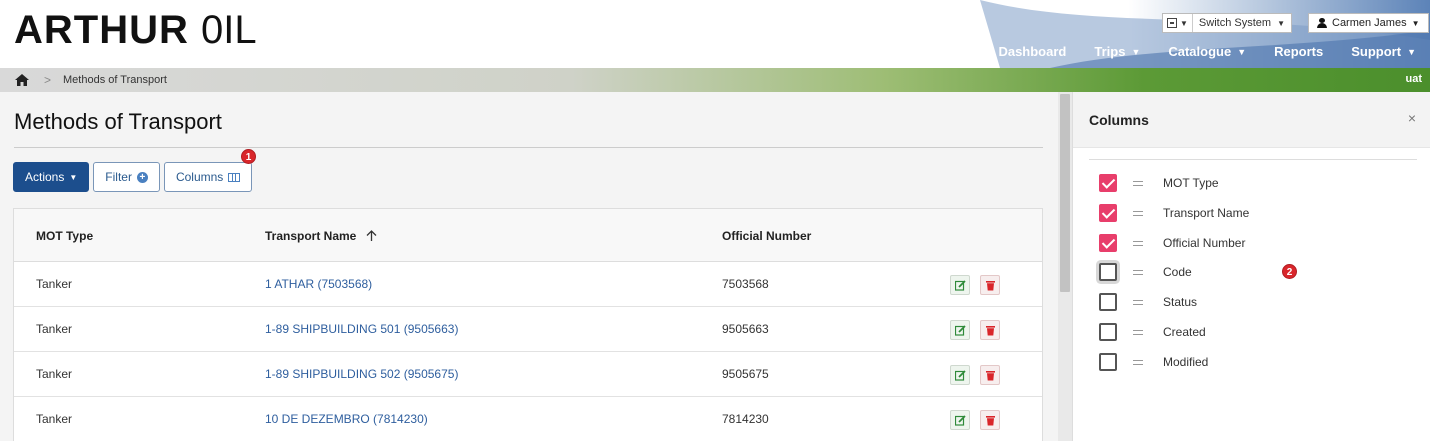  What do you see at coordinates (64, 236) in the screenshot?
I see `header-mot-type: MOT Type` at bounding box center [64, 236].